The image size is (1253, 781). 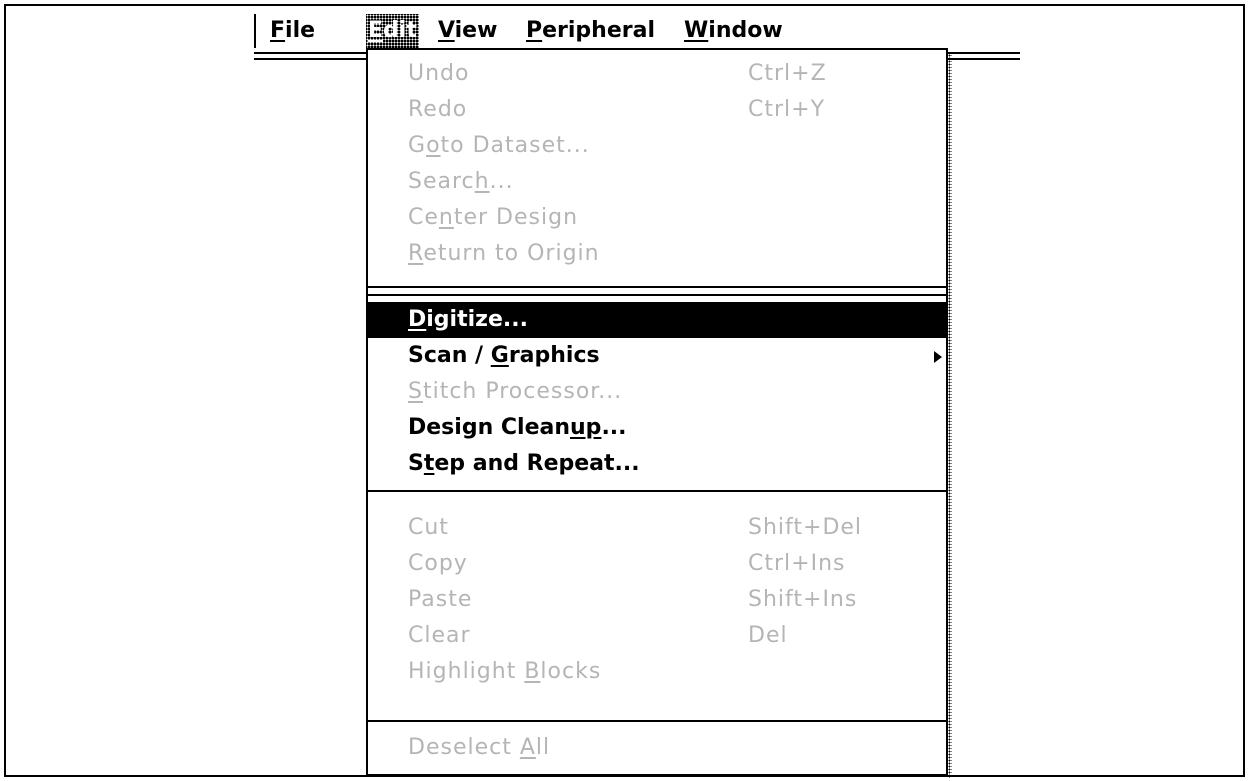 I want to click on menu-item-redo: Redo Ctrl+Y, so click(x=657, y=110).